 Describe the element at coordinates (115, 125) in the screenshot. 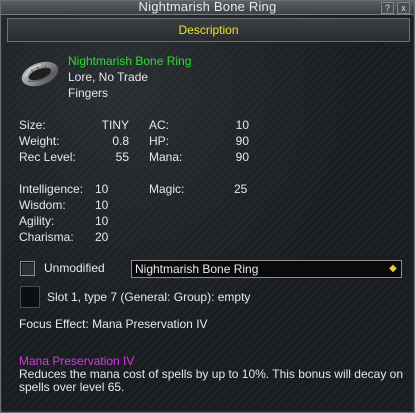

I see `stat-size-value: TINY` at that location.